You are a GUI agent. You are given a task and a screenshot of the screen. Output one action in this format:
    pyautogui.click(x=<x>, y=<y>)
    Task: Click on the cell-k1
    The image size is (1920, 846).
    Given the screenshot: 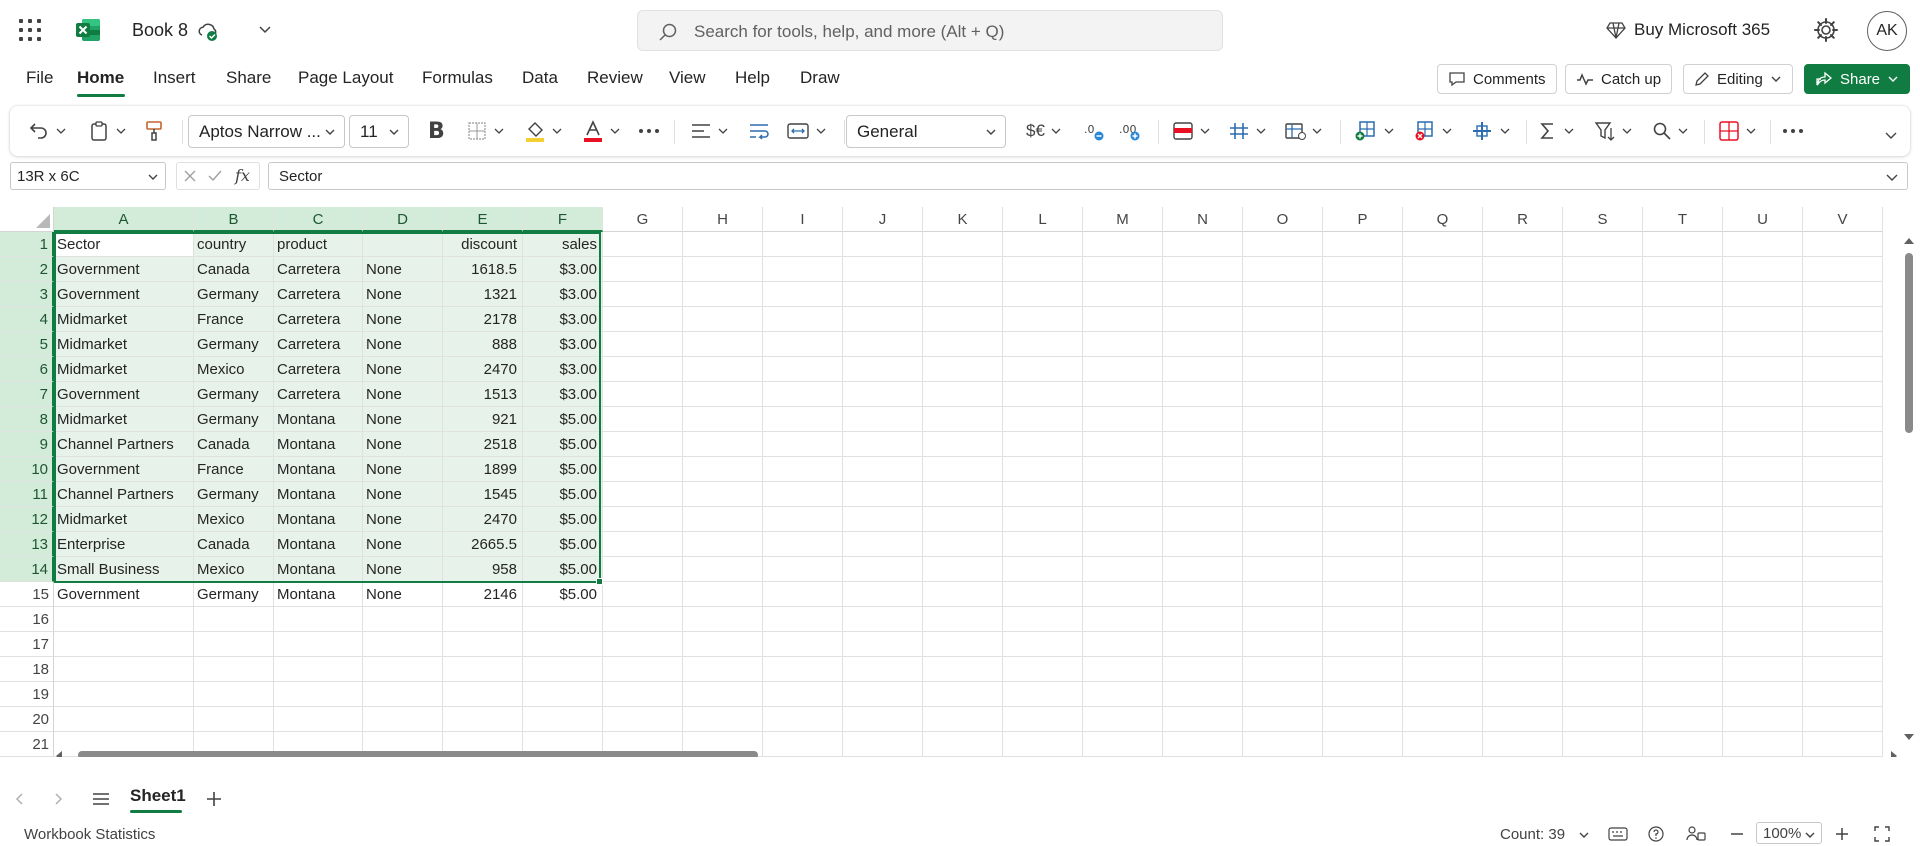 What is the action you would take?
    pyautogui.click(x=963, y=244)
    